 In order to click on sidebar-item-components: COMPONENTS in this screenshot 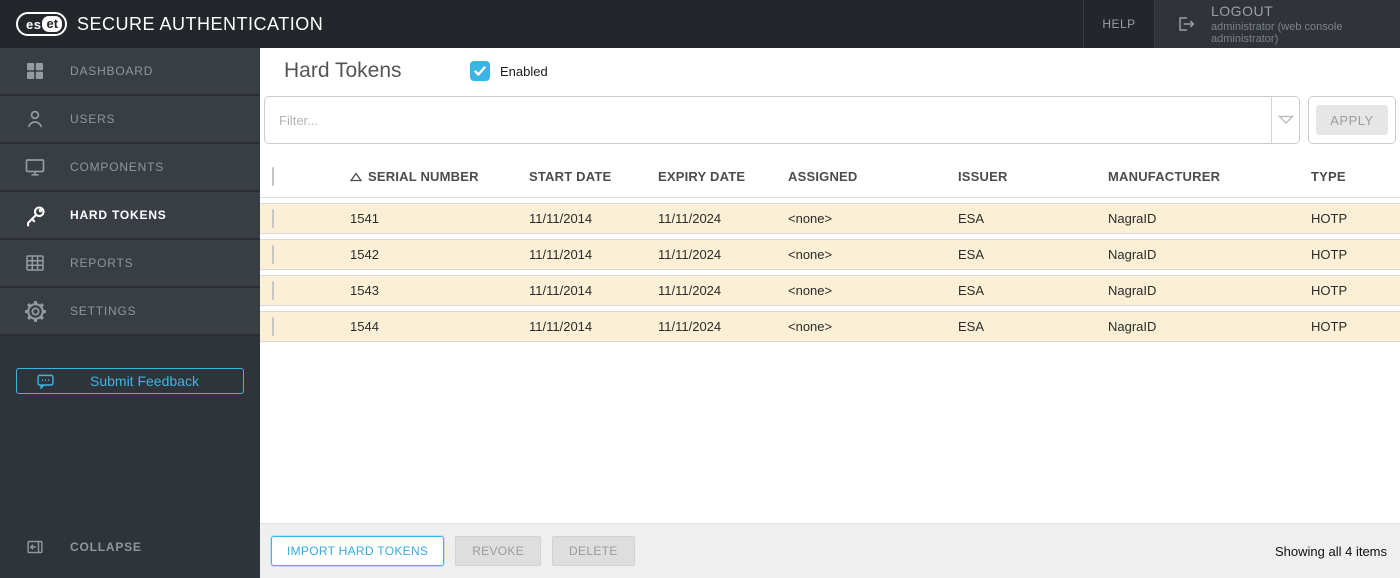, I will do `click(130, 168)`.